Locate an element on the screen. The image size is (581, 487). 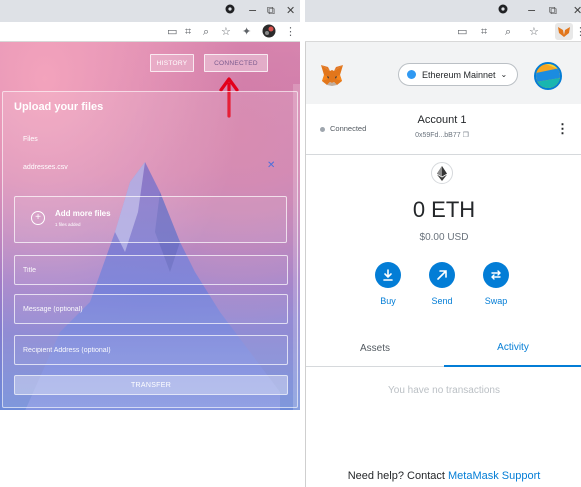
add-more-subtitle: 1 files added is located at coordinates (68, 224).